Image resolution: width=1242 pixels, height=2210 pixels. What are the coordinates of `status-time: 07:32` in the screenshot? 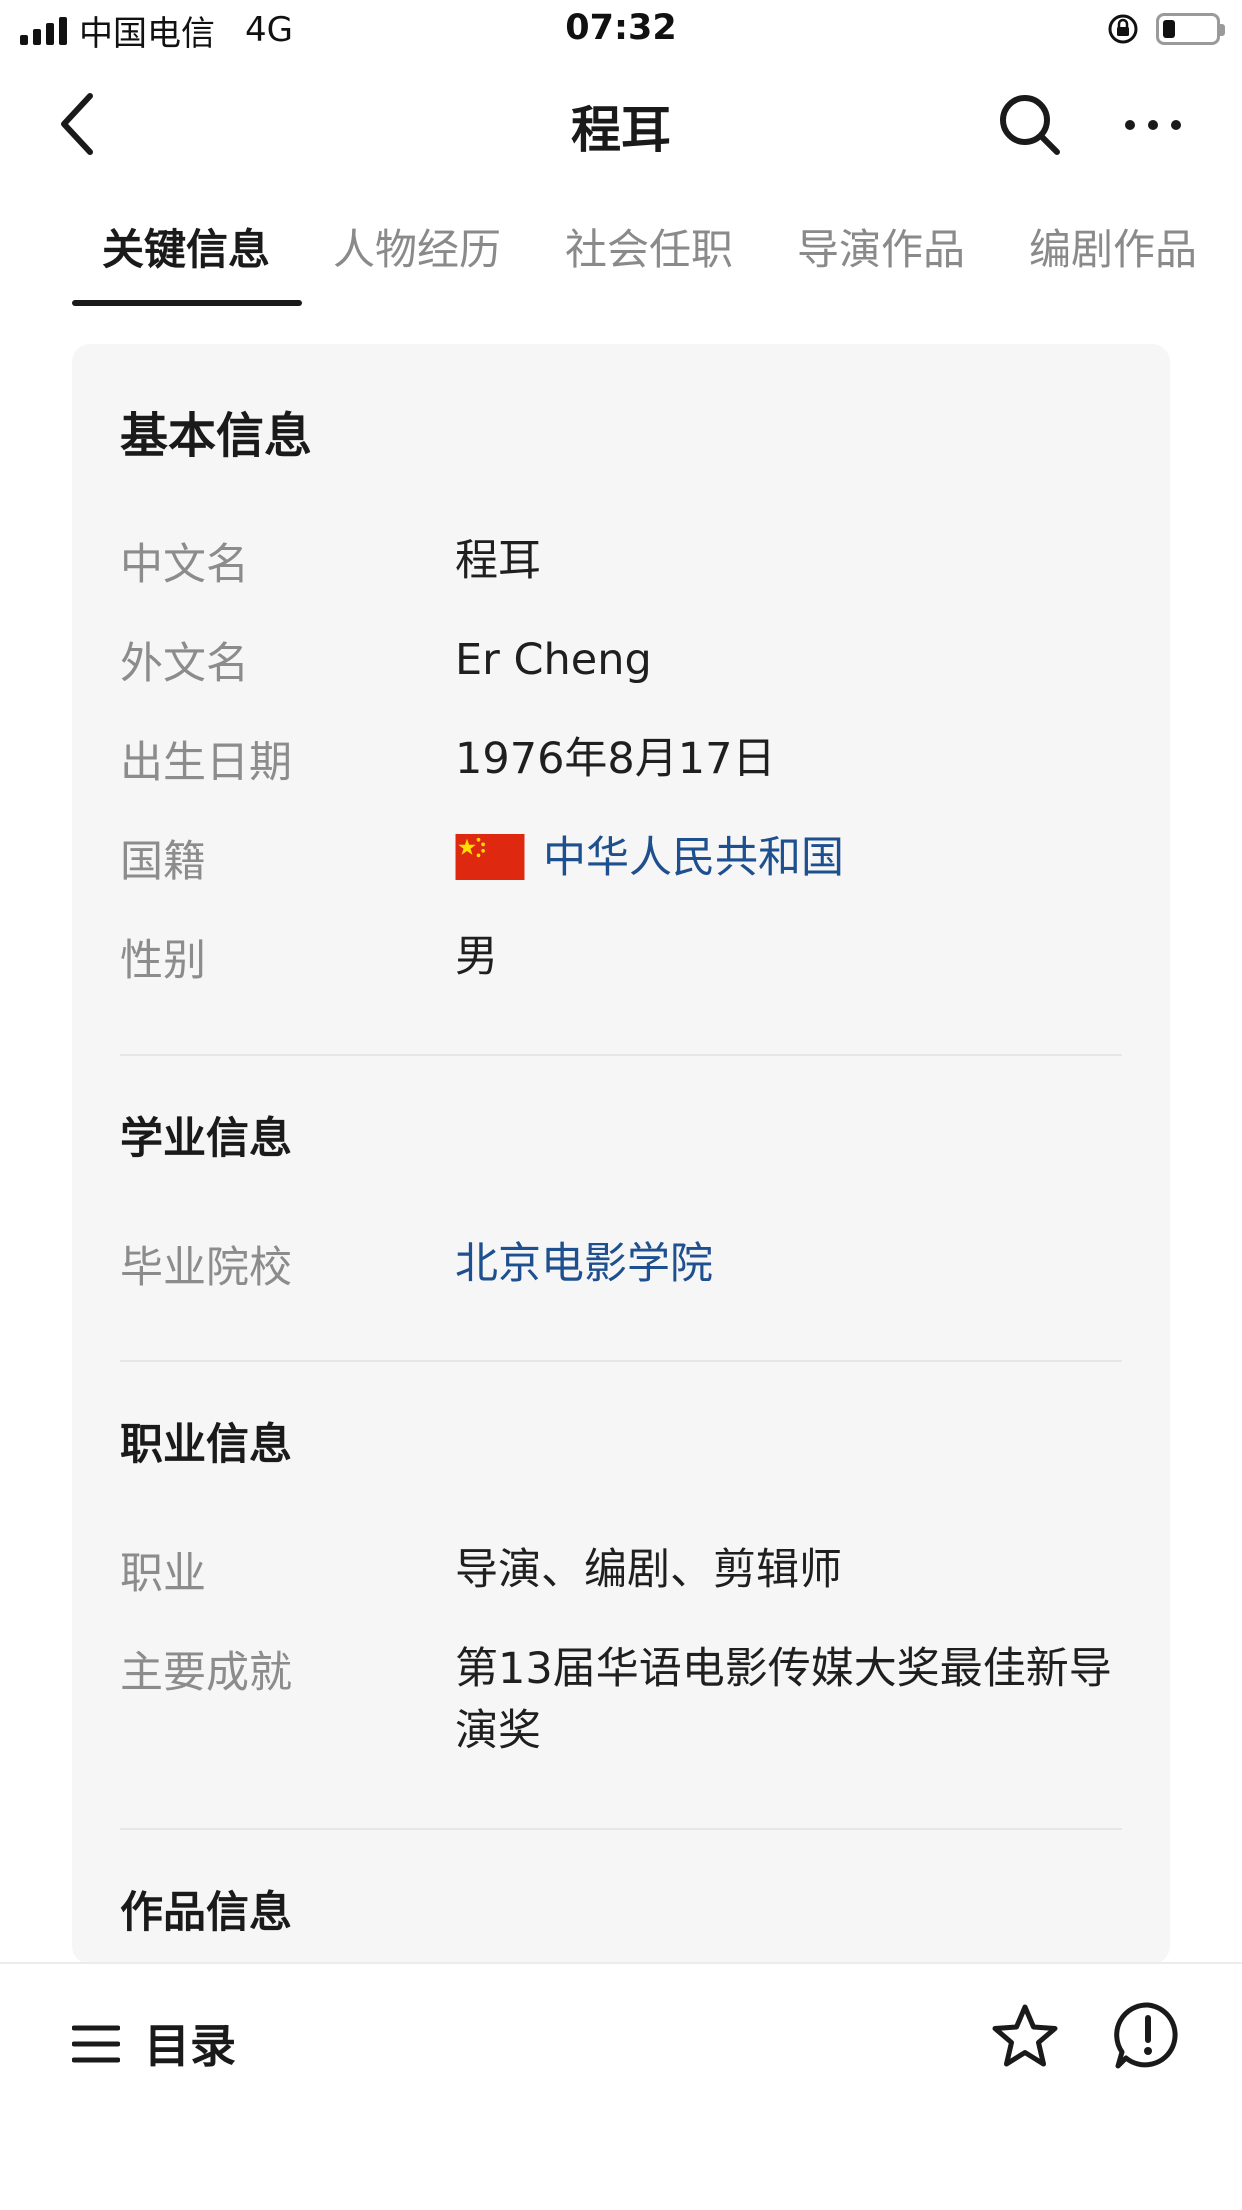 It's located at (621, 28).